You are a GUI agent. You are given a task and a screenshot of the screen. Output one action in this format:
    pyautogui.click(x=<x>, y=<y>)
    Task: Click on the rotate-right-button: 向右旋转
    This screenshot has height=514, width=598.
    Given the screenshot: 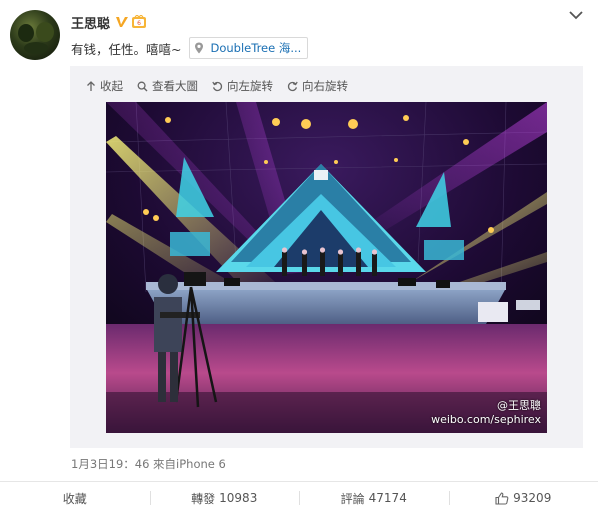 What is the action you would take?
    pyautogui.click(x=317, y=86)
    